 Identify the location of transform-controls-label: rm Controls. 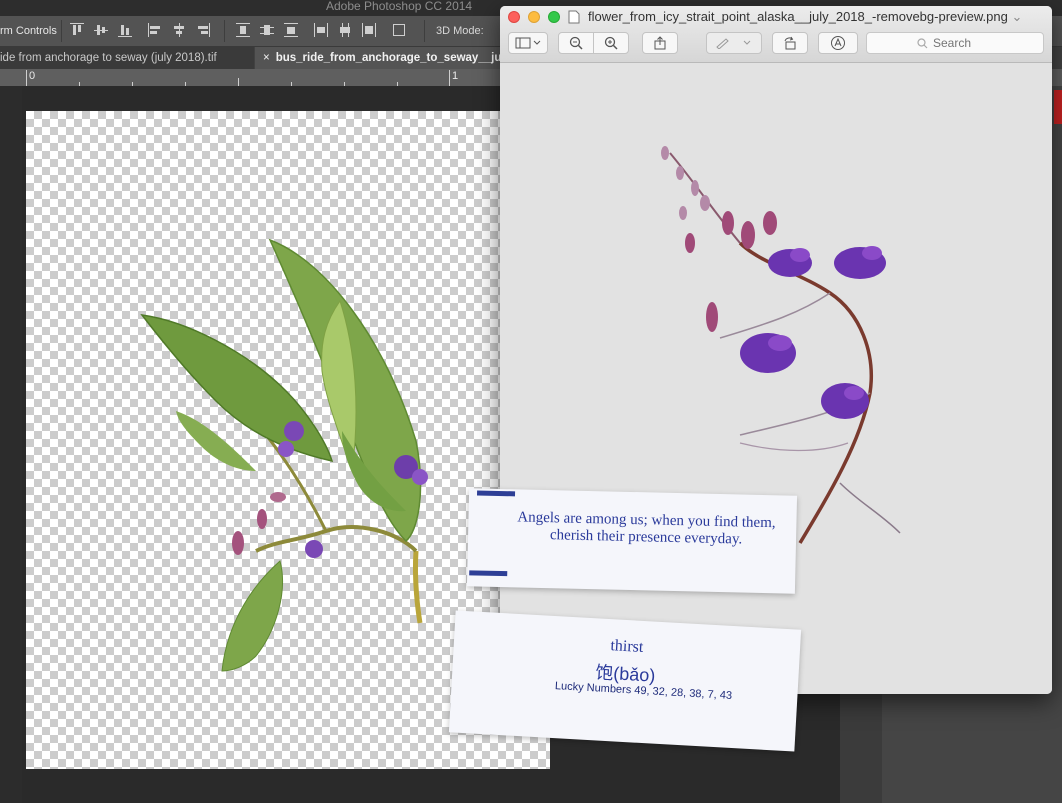
(28, 31).